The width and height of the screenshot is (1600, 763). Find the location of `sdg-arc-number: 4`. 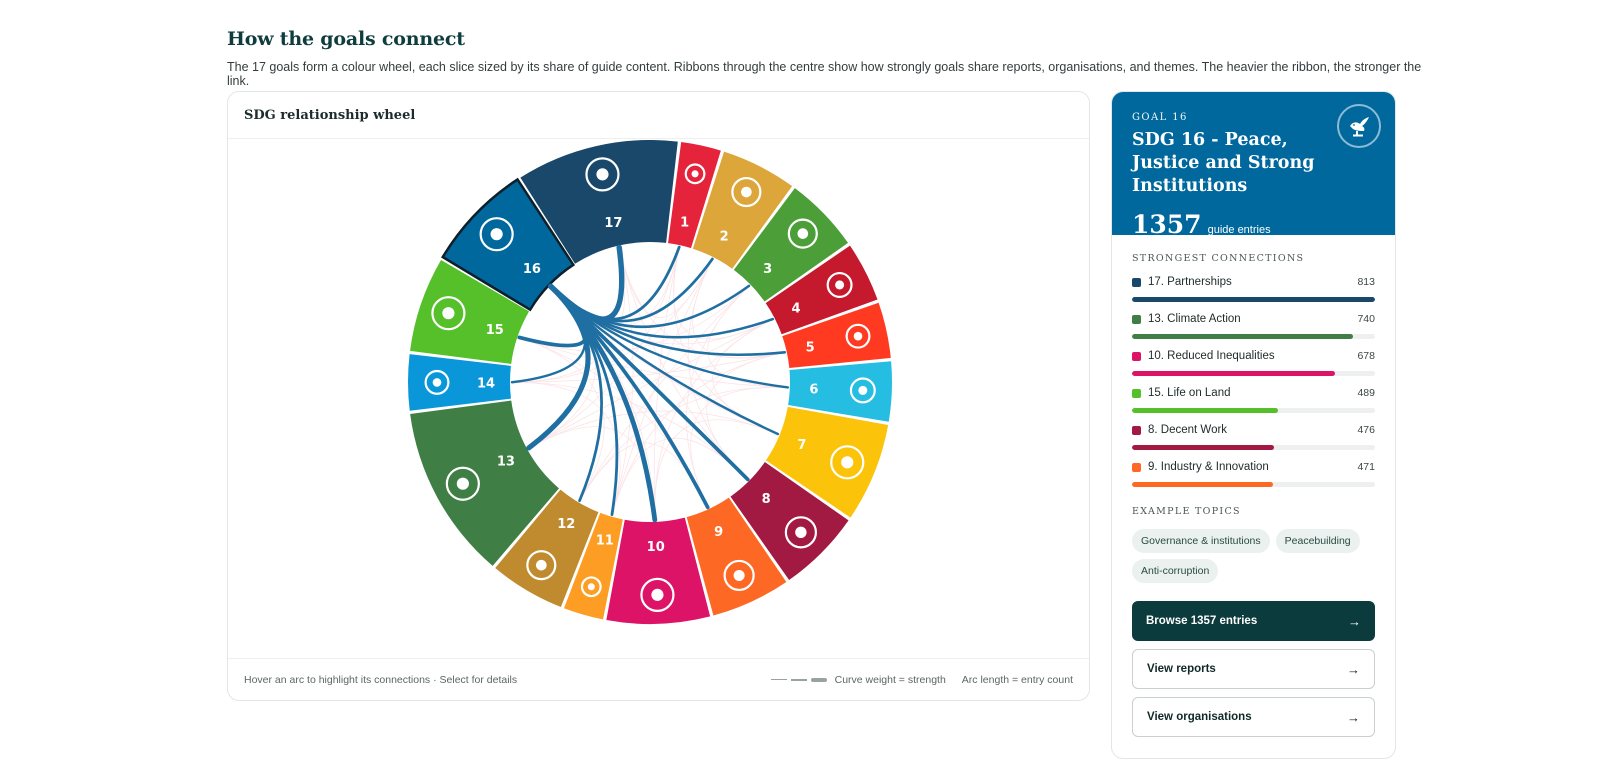

sdg-arc-number: 4 is located at coordinates (795, 308).